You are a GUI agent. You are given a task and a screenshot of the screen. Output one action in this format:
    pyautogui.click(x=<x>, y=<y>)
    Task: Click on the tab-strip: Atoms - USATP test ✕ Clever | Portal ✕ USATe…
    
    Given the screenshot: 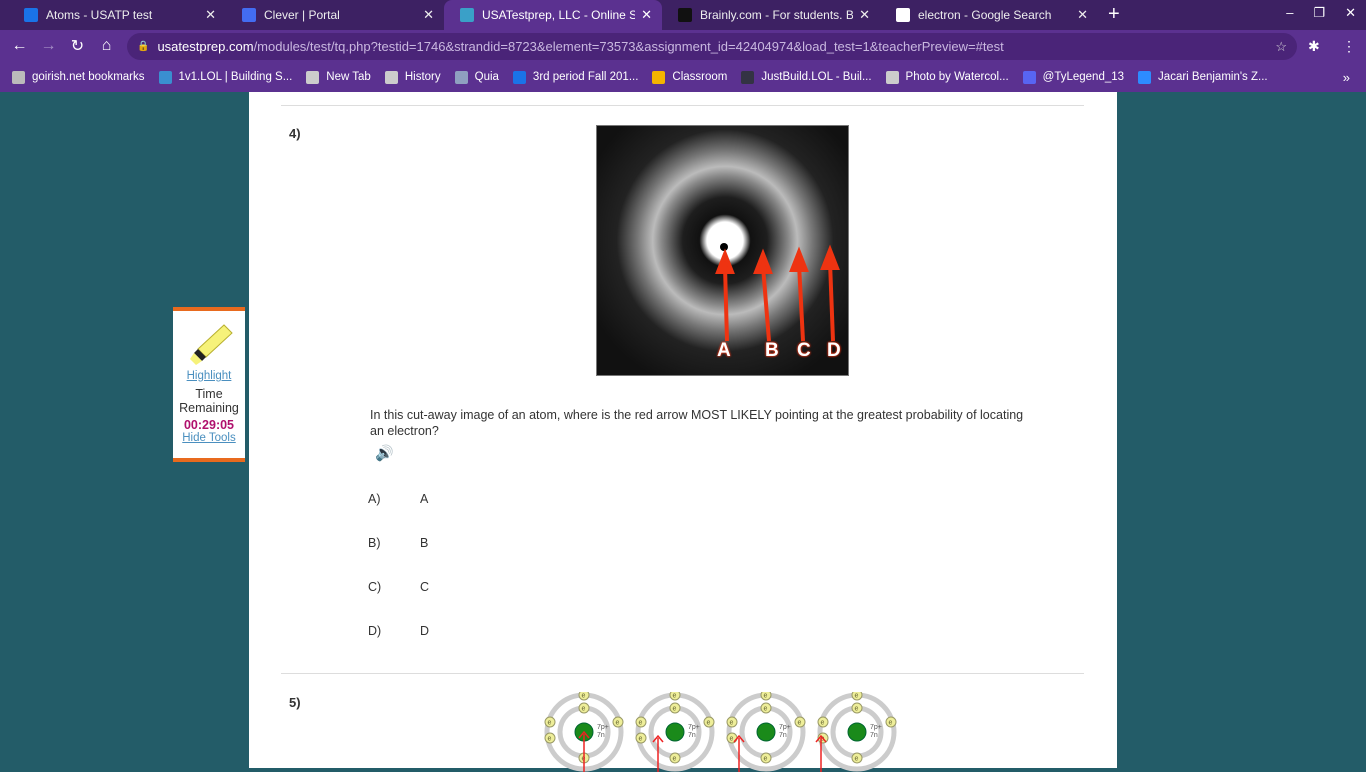 What is the action you would take?
    pyautogui.click(x=683, y=15)
    